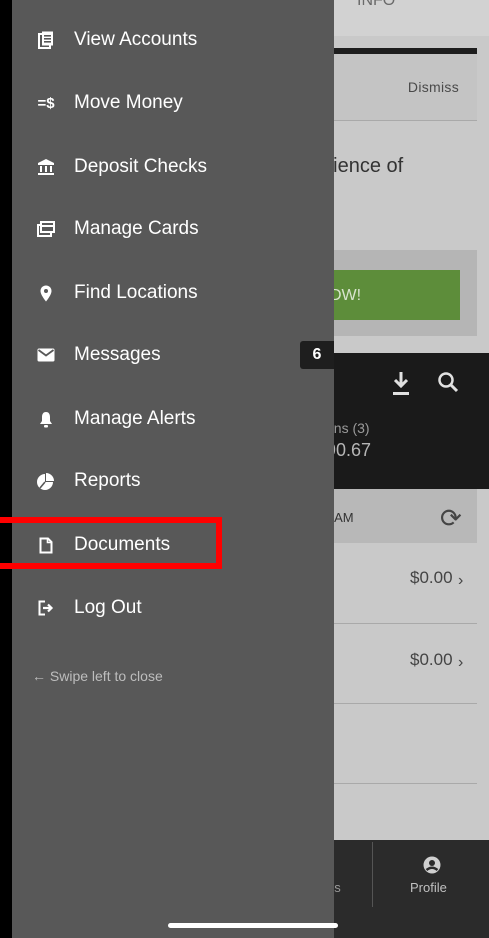  What do you see at coordinates (363, 166) in the screenshot?
I see `promo-text: nience of` at bounding box center [363, 166].